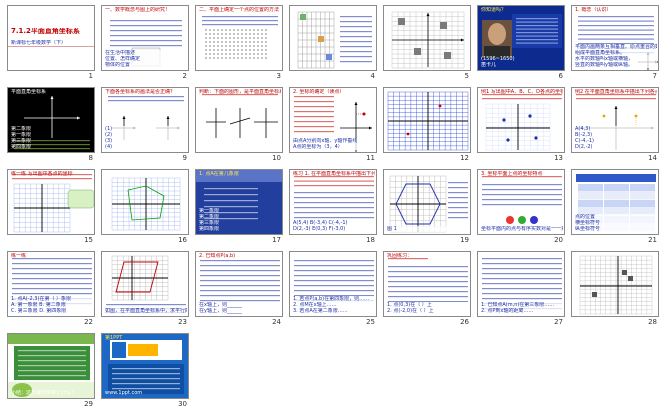 This screenshot has height=409, width=660. I want to click on slide-thumbnail-cell: 你知道吗？ (1596~1650) 笛卡儿 6, so click(521, 42).